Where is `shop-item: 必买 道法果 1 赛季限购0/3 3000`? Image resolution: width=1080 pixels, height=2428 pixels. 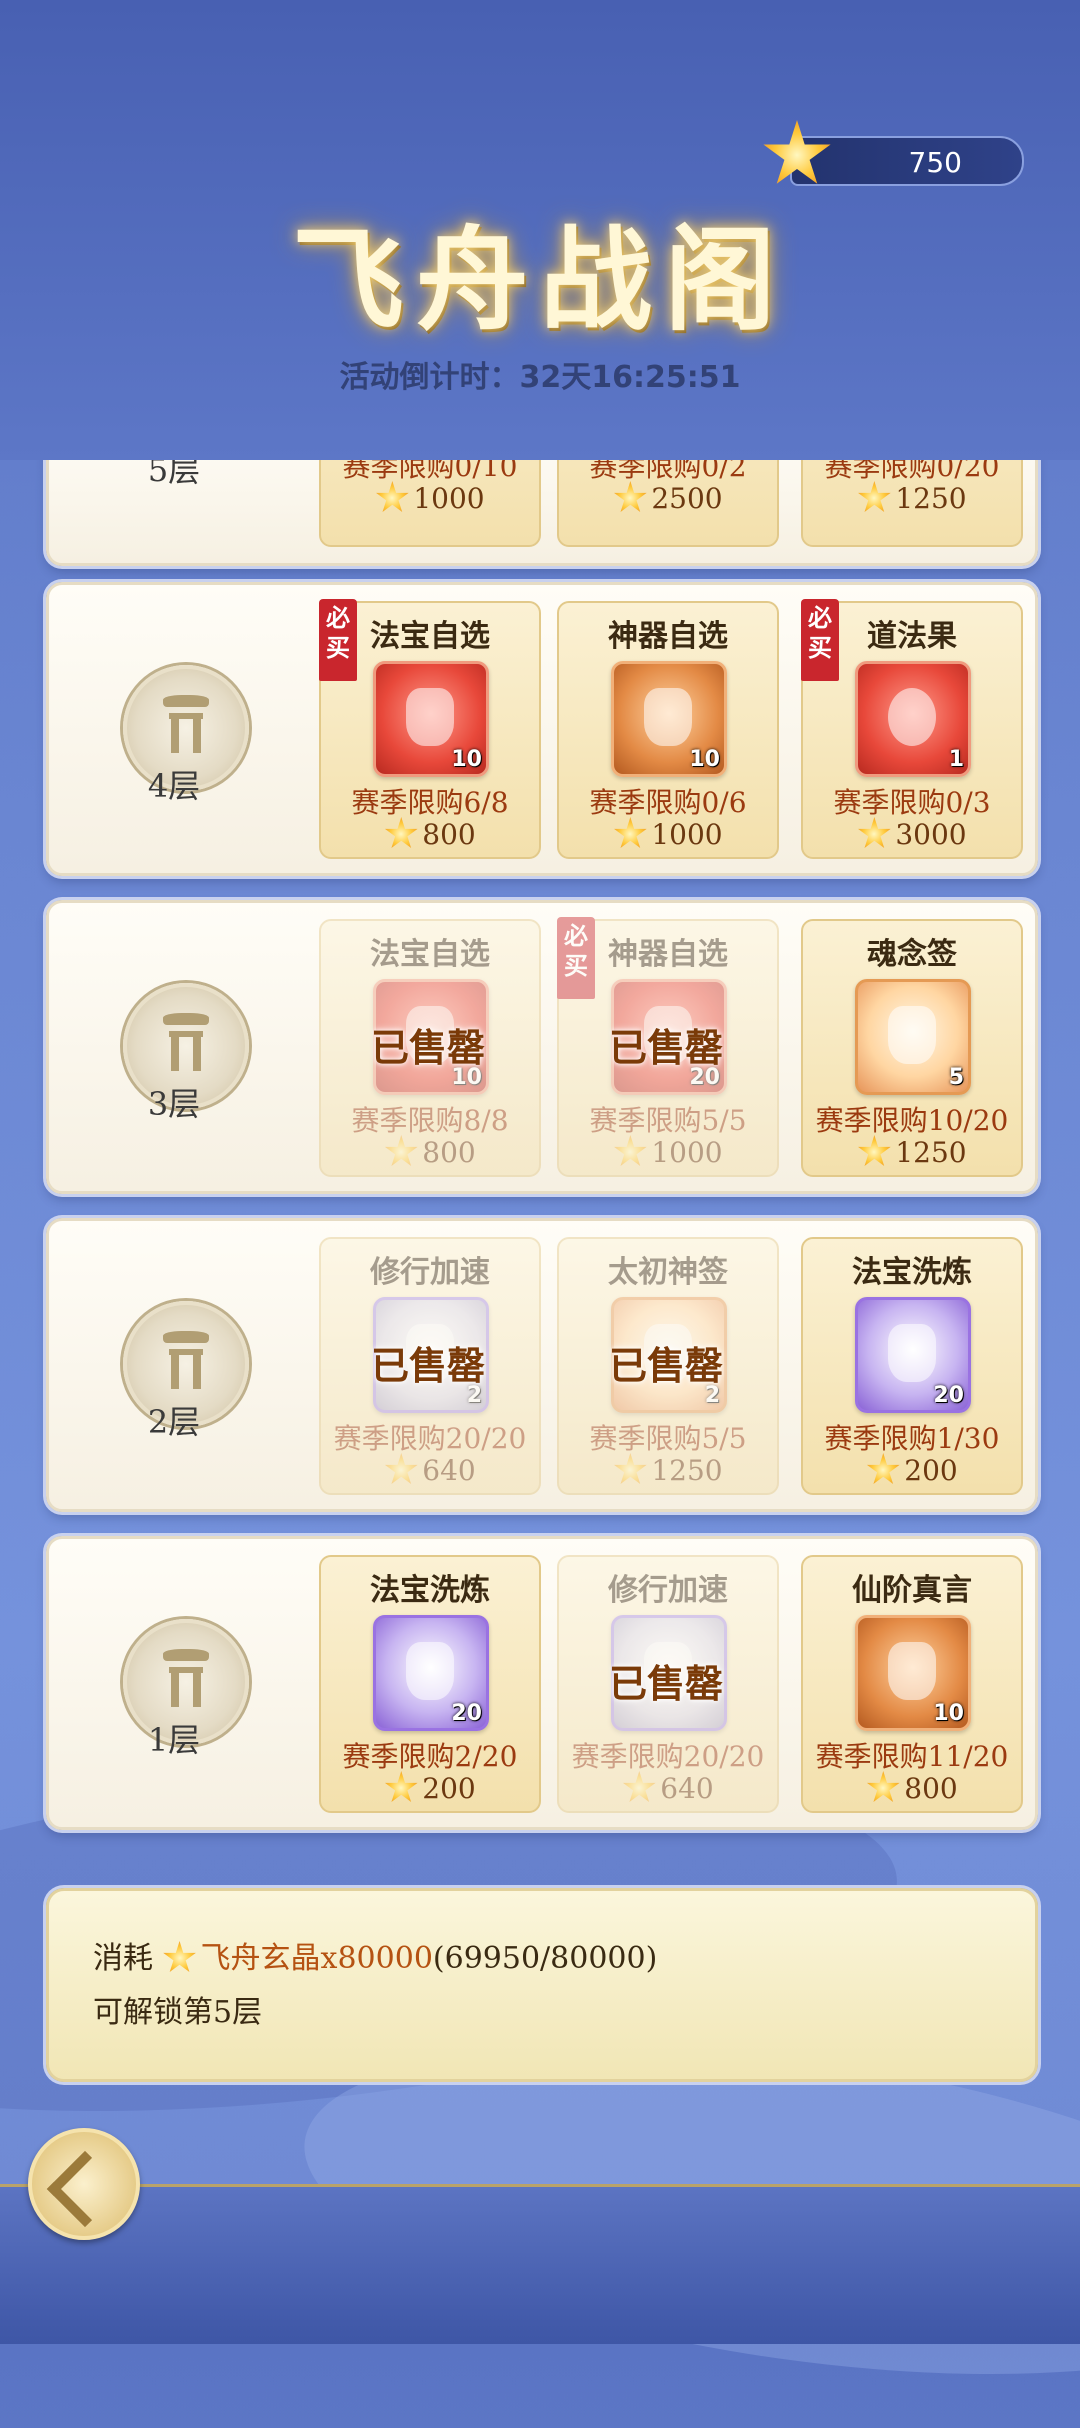
shop-item: 必买 道法果 1 赛季限购0/3 3000 is located at coordinates (912, 729).